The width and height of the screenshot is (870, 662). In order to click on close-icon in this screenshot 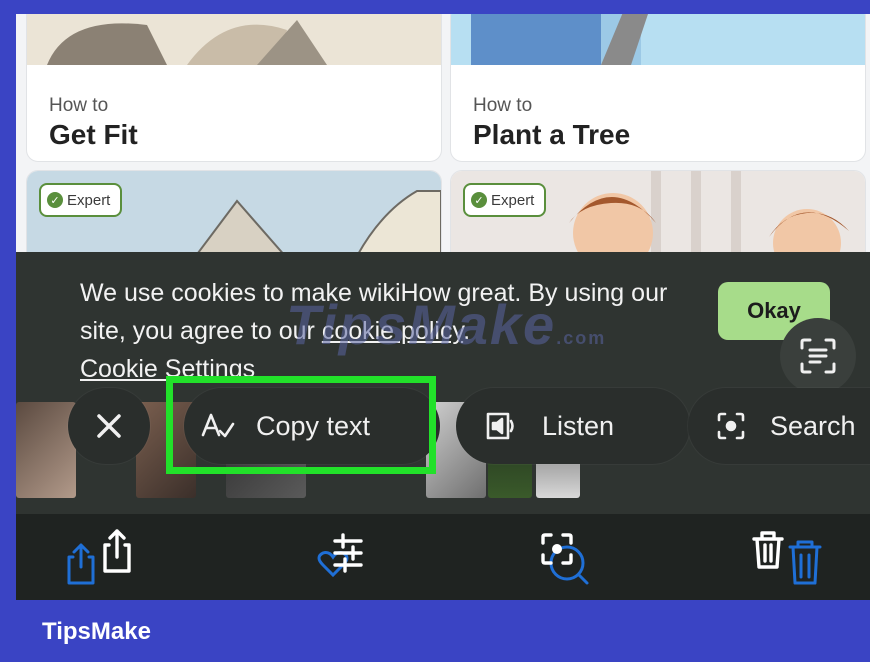, I will do `click(109, 426)`.